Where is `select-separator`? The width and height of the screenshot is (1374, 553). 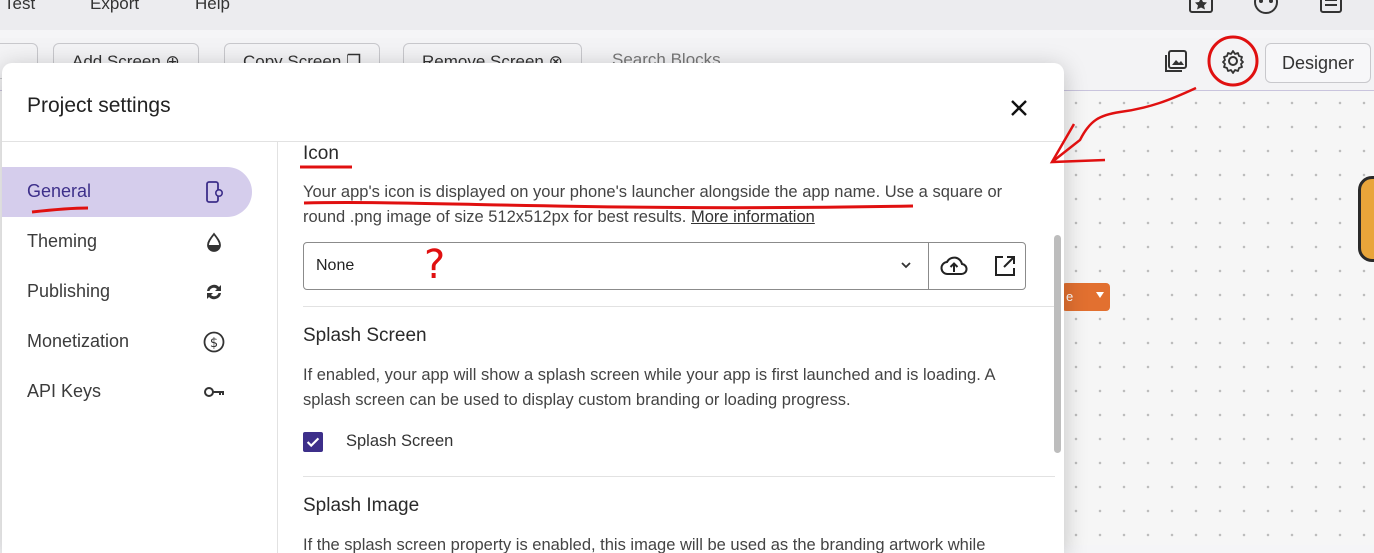 select-separator is located at coordinates (928, 266).